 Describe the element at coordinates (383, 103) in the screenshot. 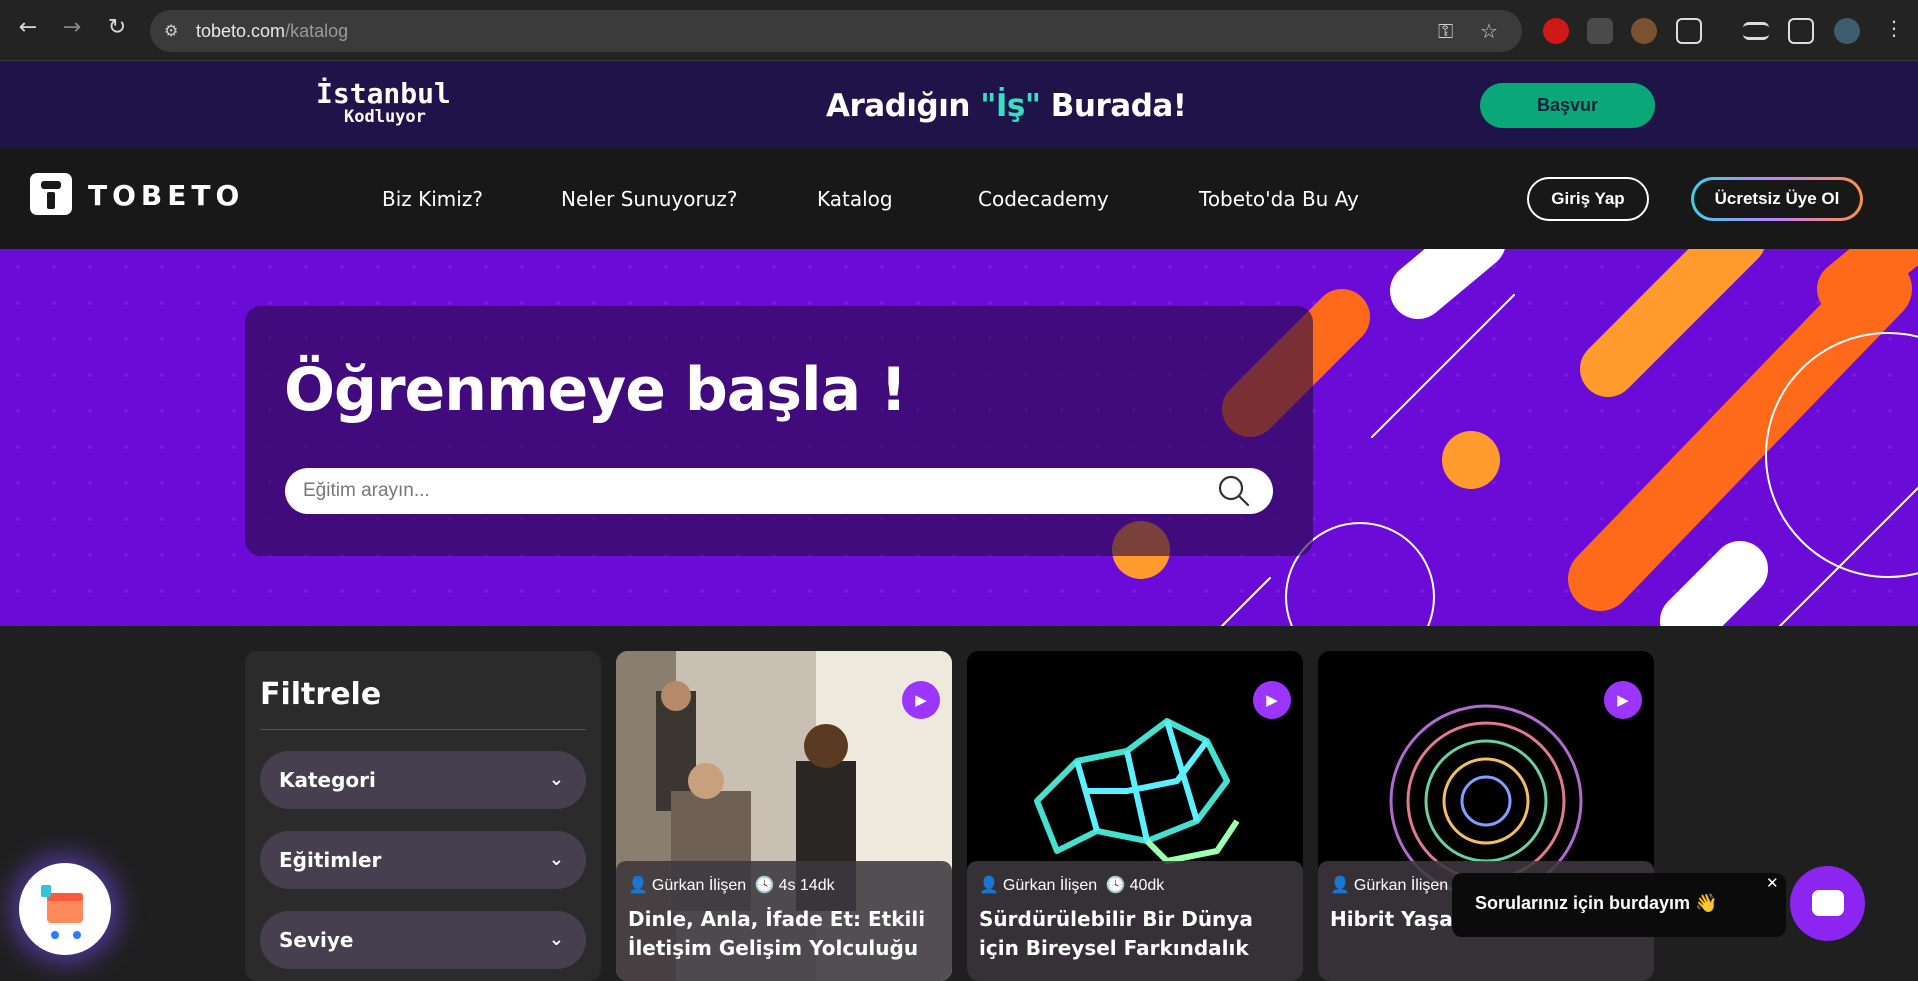

I see `istanbul-kodluyor-logo: İstanbul Kodluyor` at that location.